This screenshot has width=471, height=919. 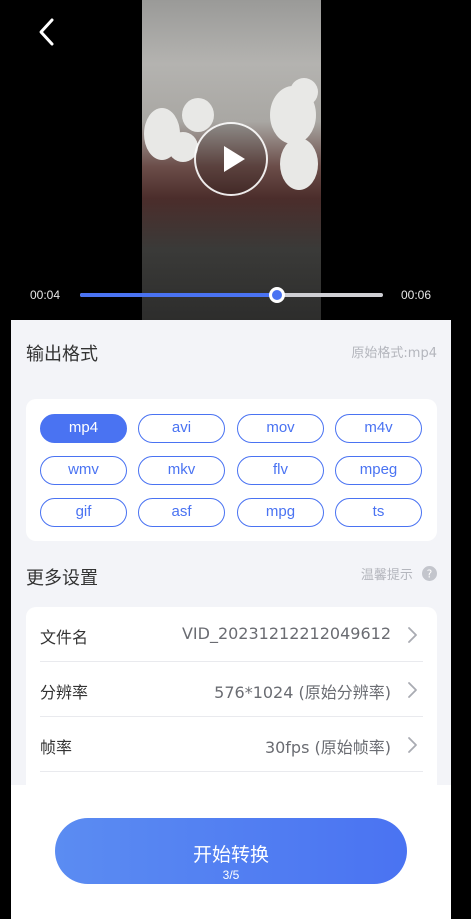 I want to click on row-value: 576*1024 (原始分辨率), so click(x=302, y=692).